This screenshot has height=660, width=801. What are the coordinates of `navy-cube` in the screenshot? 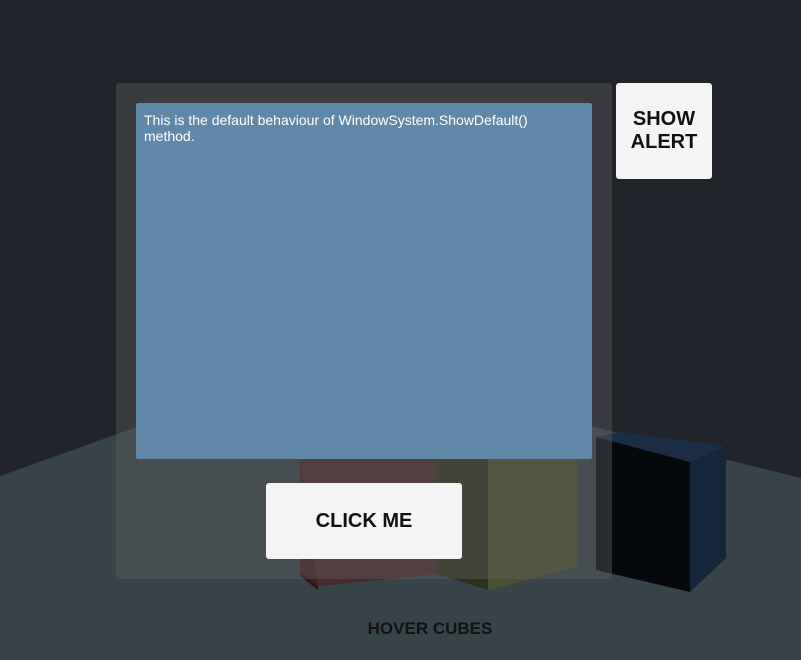 It's located at (661, 512).